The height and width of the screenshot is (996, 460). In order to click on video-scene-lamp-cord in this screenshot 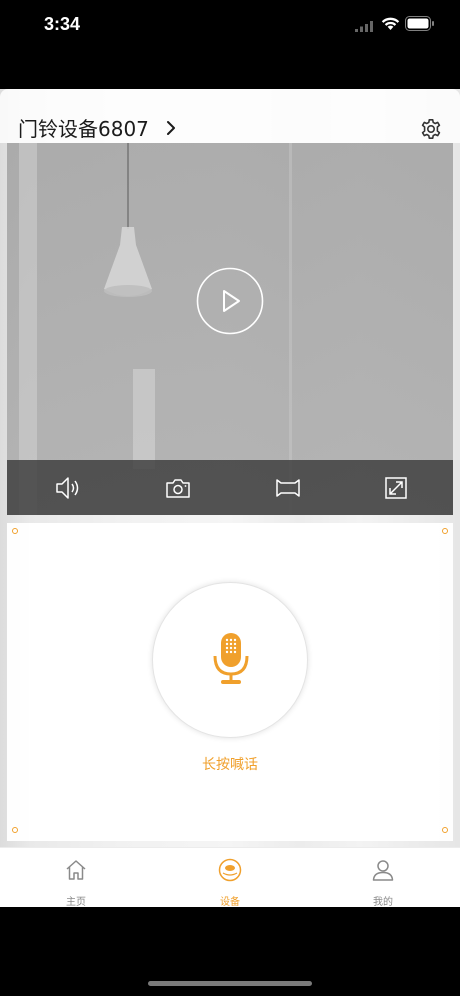, I will do `click(128, 186)`.